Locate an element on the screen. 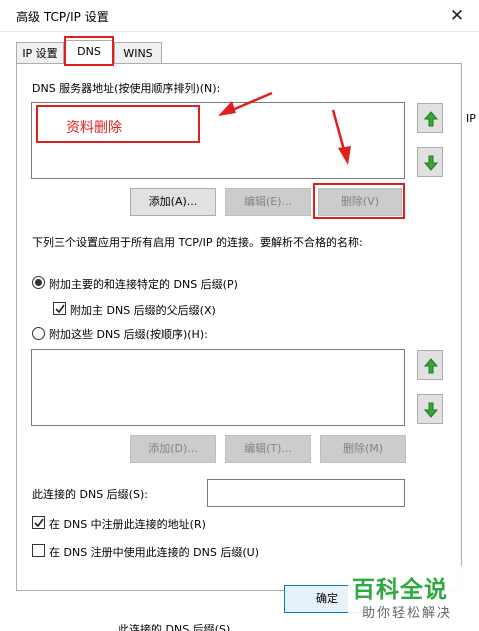  annotation-arrows is located at coordinates (284, 128).